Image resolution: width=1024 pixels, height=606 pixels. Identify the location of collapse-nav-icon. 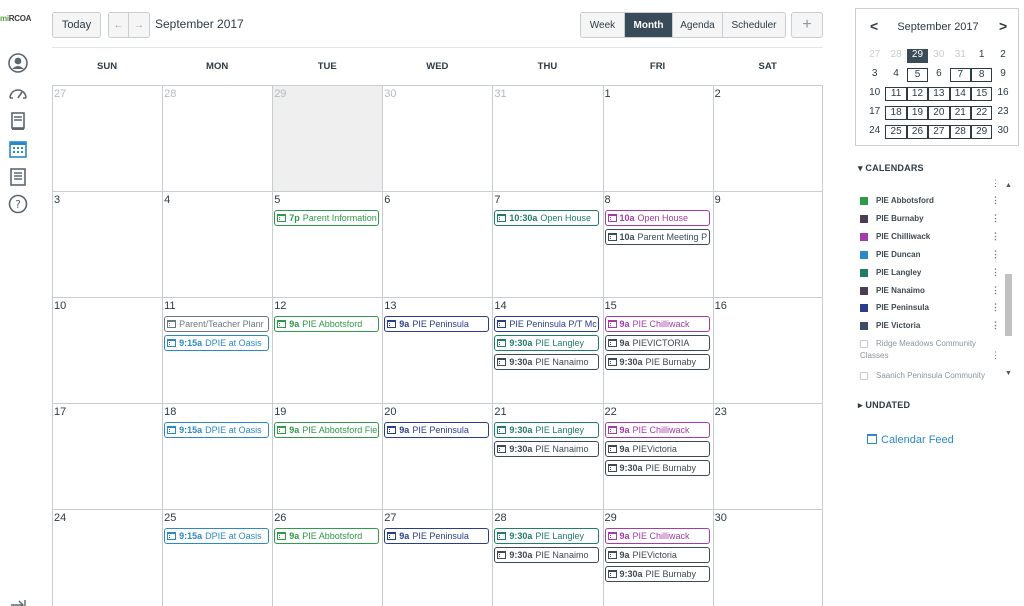
(18, 600).